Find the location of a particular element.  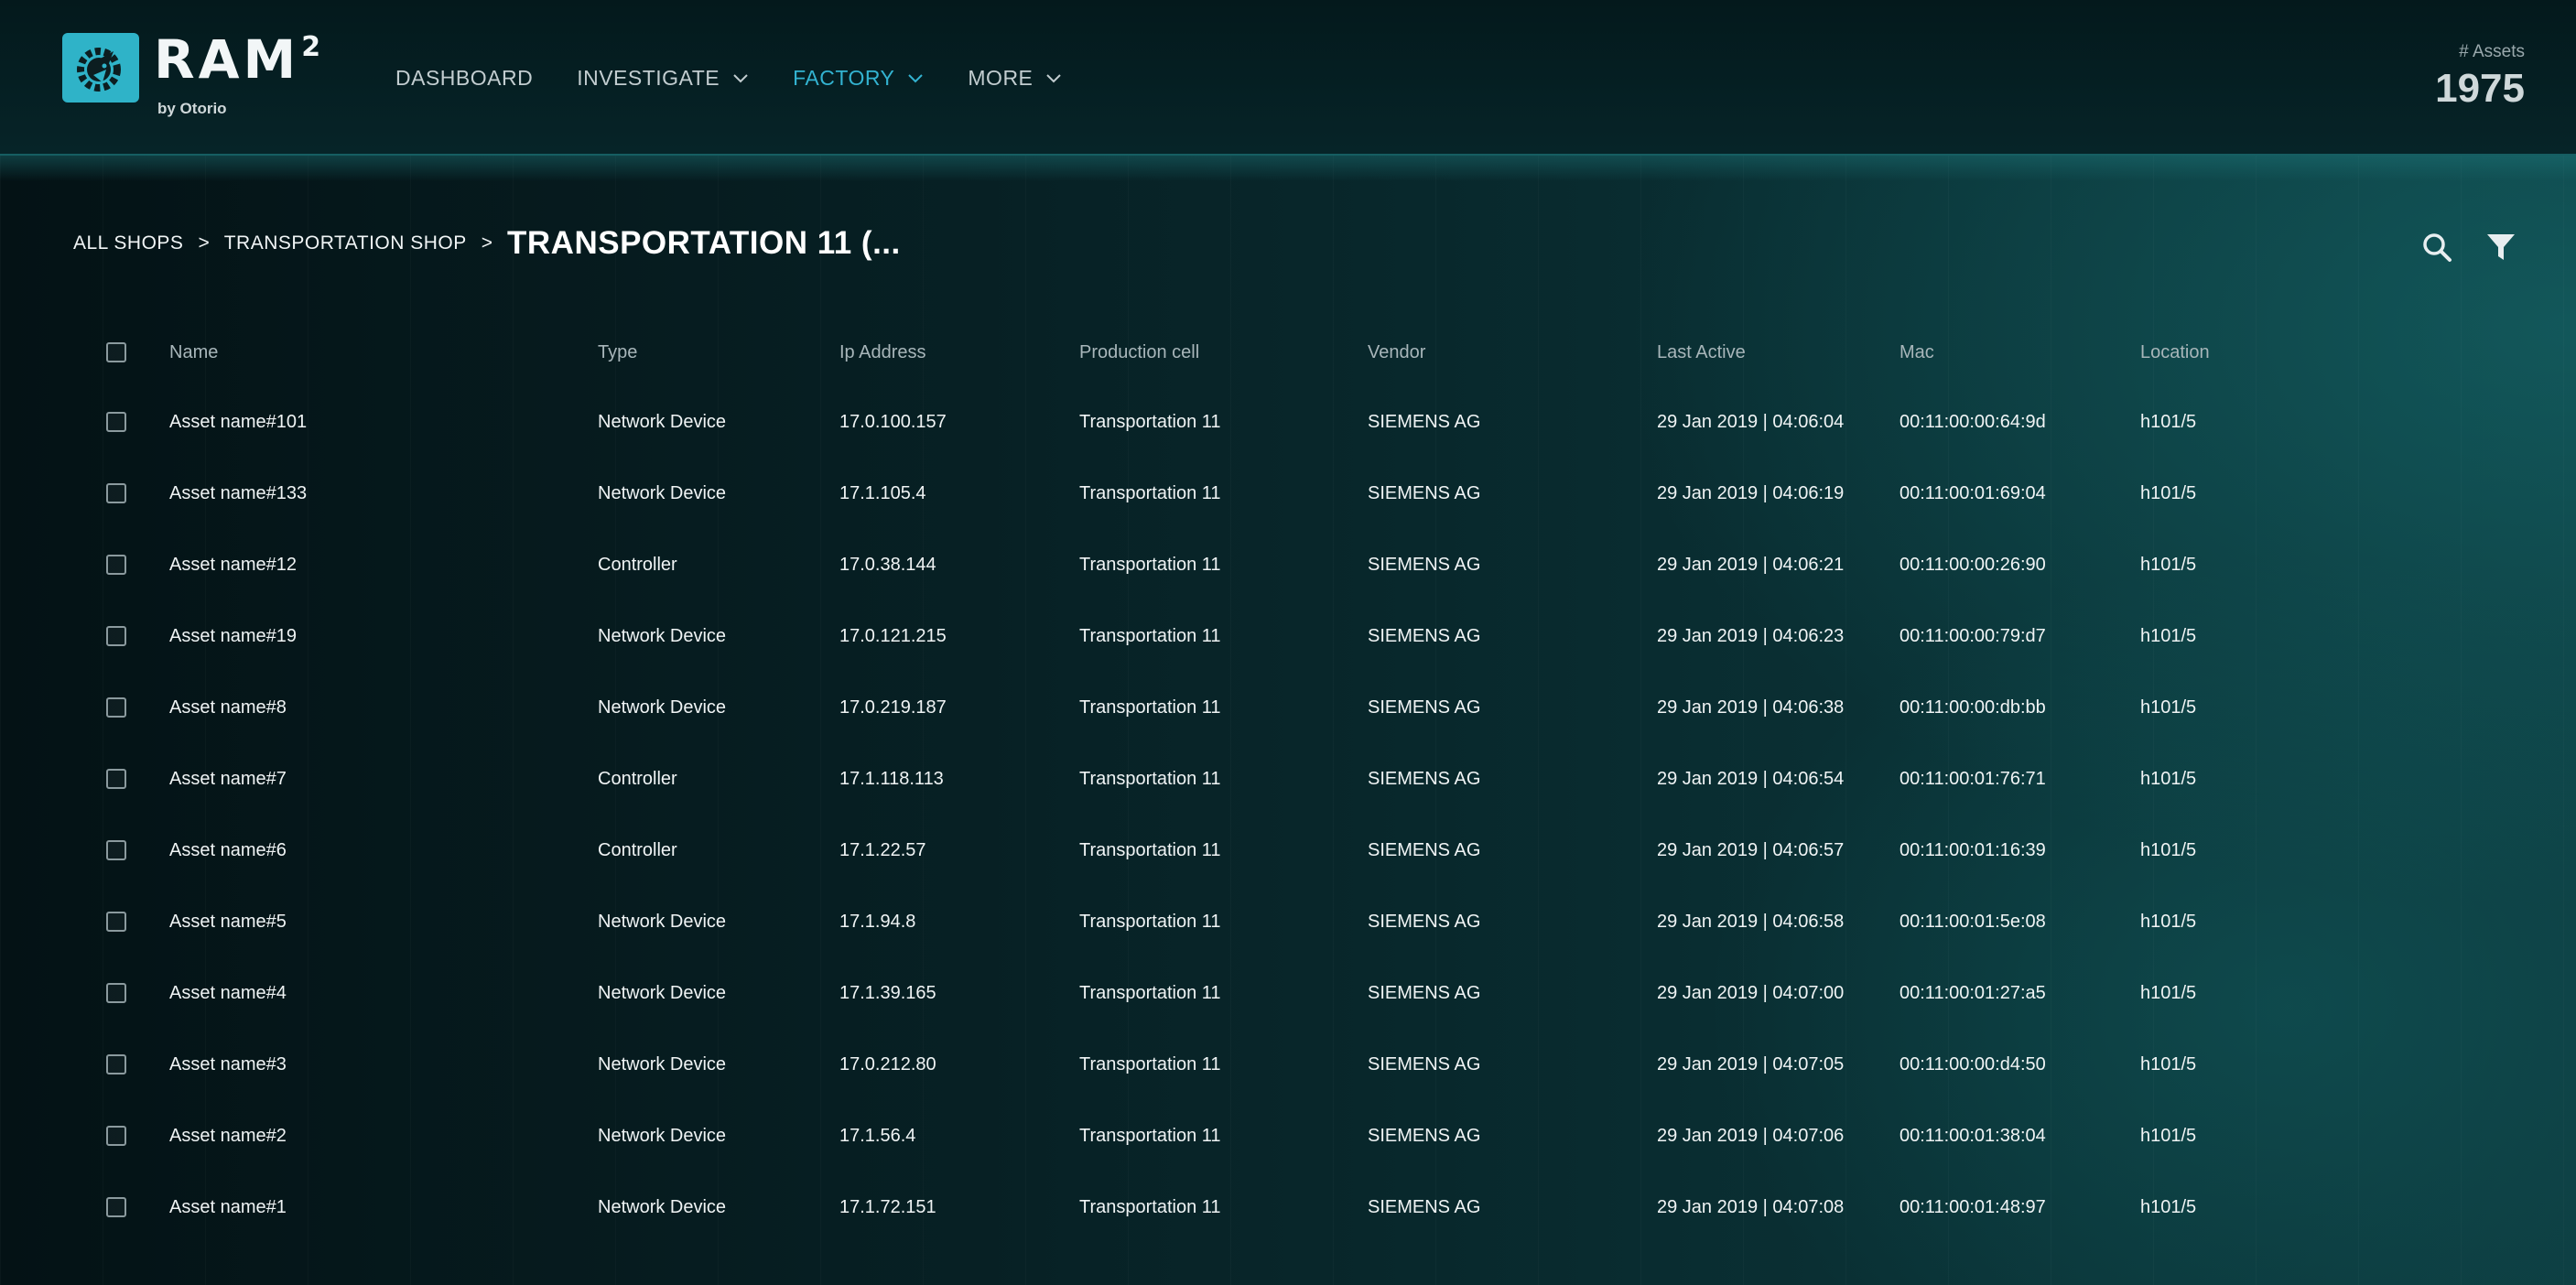

breadcrumb-transportation-shop: TRANSPORTATION SHOP is located at coordinates (346, 243).